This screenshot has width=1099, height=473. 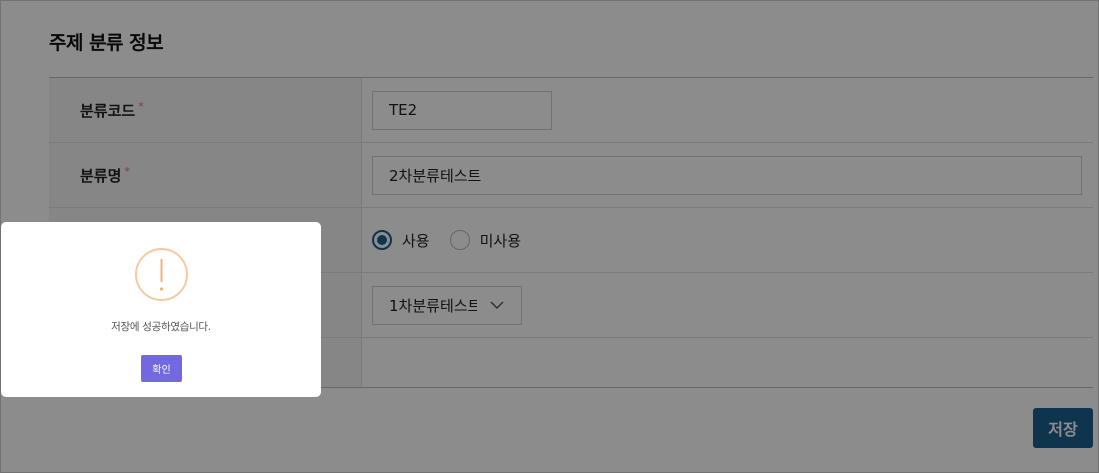 What do you see at coordinates (161, 309) in the screenshot?
I see `alert-dialog: 저장에 성공하였습니다. 확인` at bounding box center [161, 309].